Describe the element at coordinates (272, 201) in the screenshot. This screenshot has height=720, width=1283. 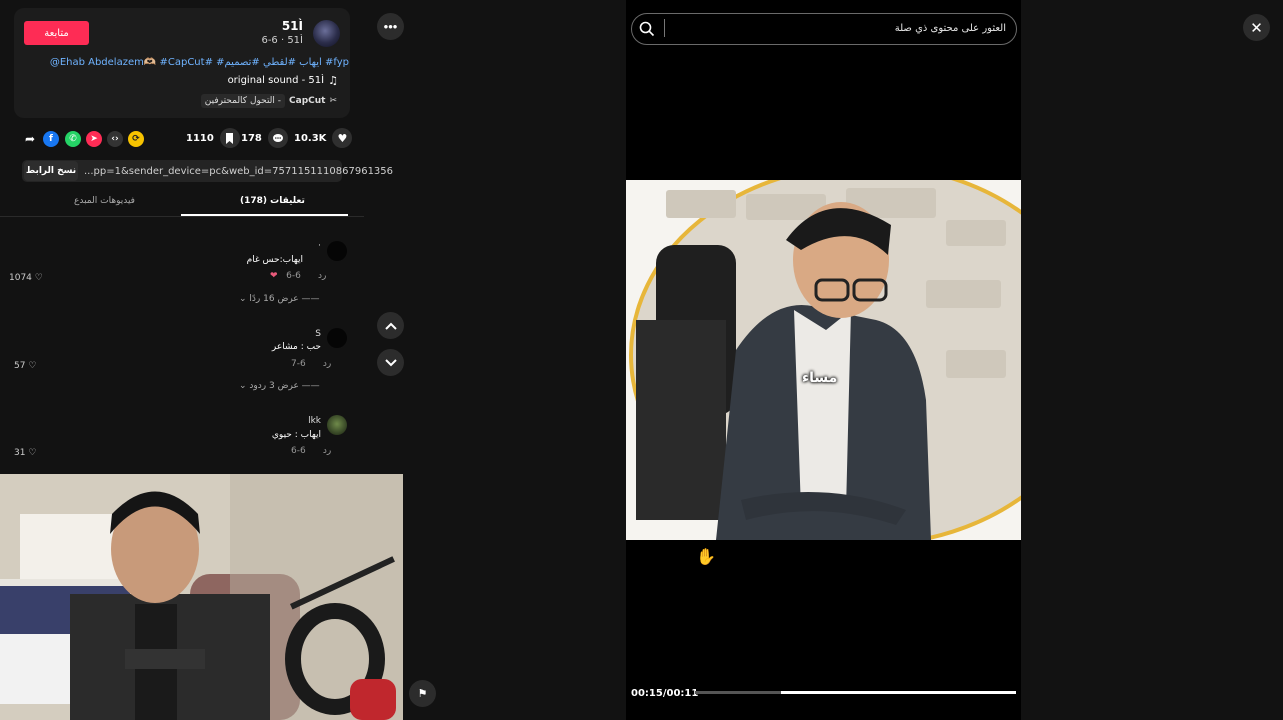
I see `tab-comments: (178) تعليقات` at that location.